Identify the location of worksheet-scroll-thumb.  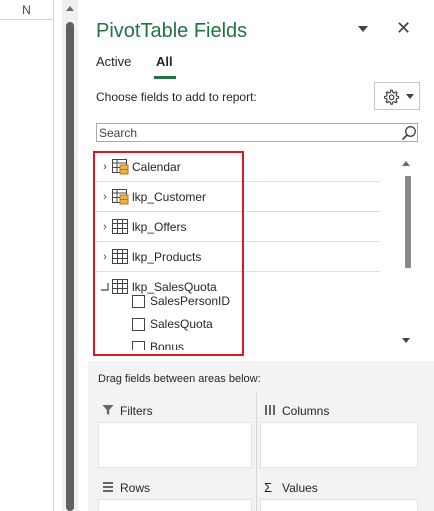
(70, 266).